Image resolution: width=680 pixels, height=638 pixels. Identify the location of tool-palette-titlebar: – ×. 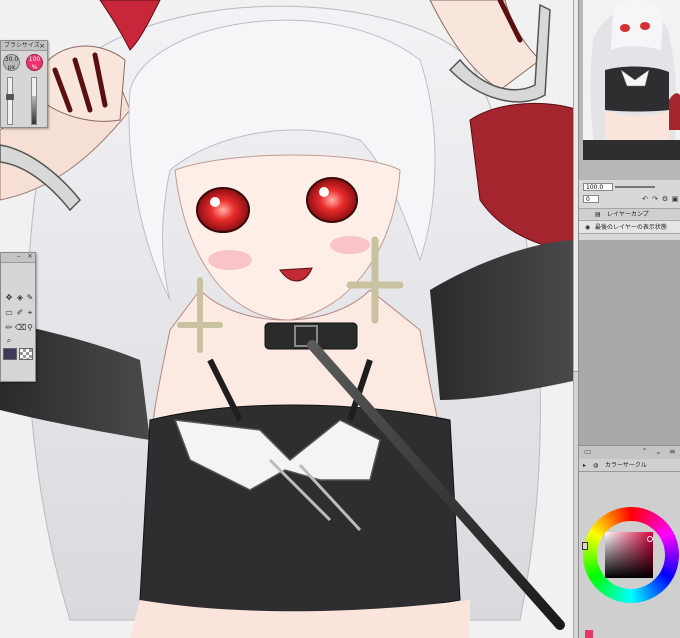
(18, 257).